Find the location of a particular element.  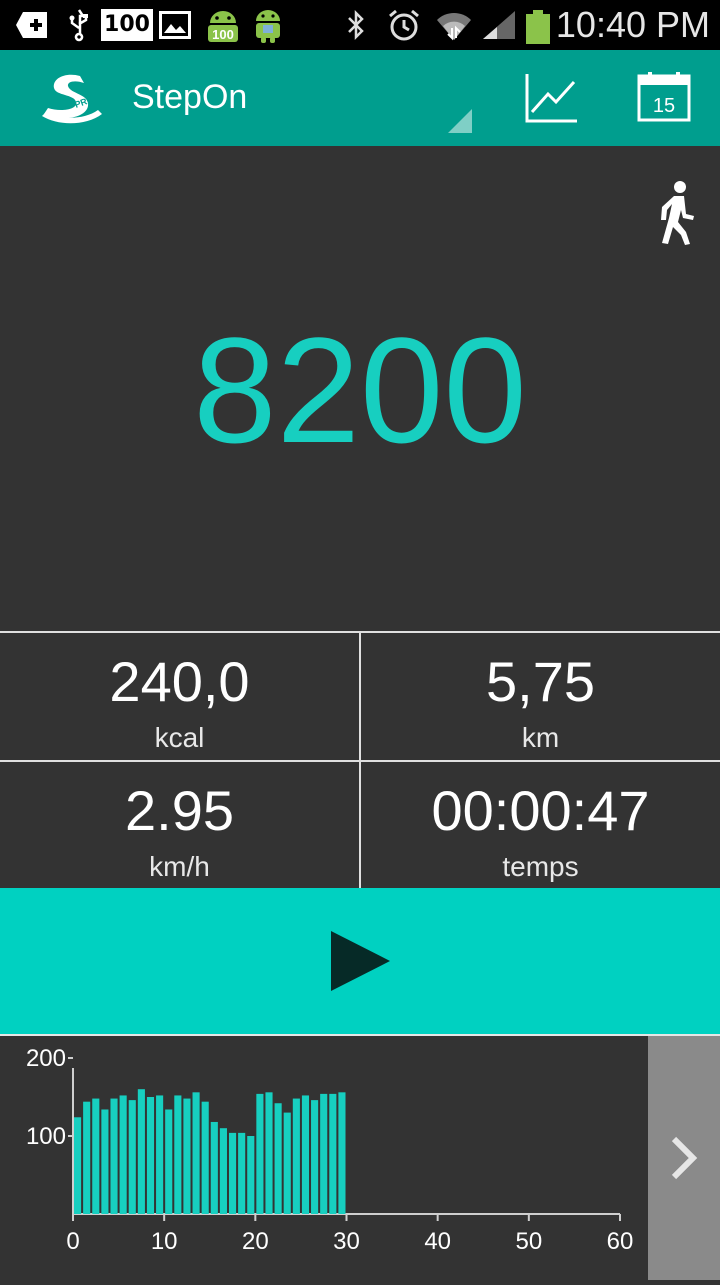

grid-horizontal-divider is located at coordinates (360, 761).